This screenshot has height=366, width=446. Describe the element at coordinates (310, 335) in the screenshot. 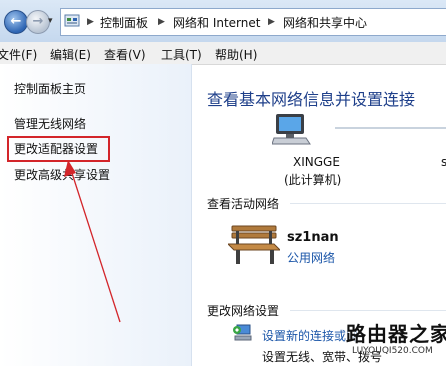

I see `setup-new-connection-link: 设置新的连接或网` at that location.